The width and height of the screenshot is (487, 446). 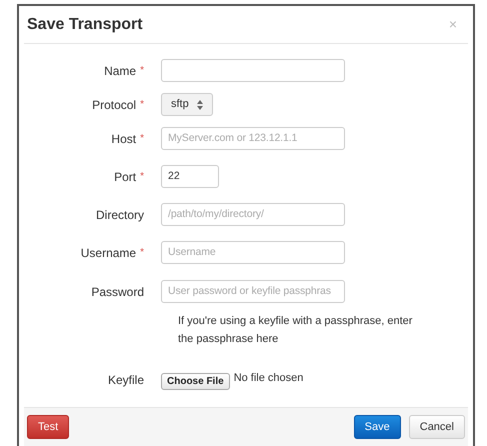 What do you see at coordinates (48, 427) in the screenshot?
I see `test-button: Test` at bounding box center [48, 427].